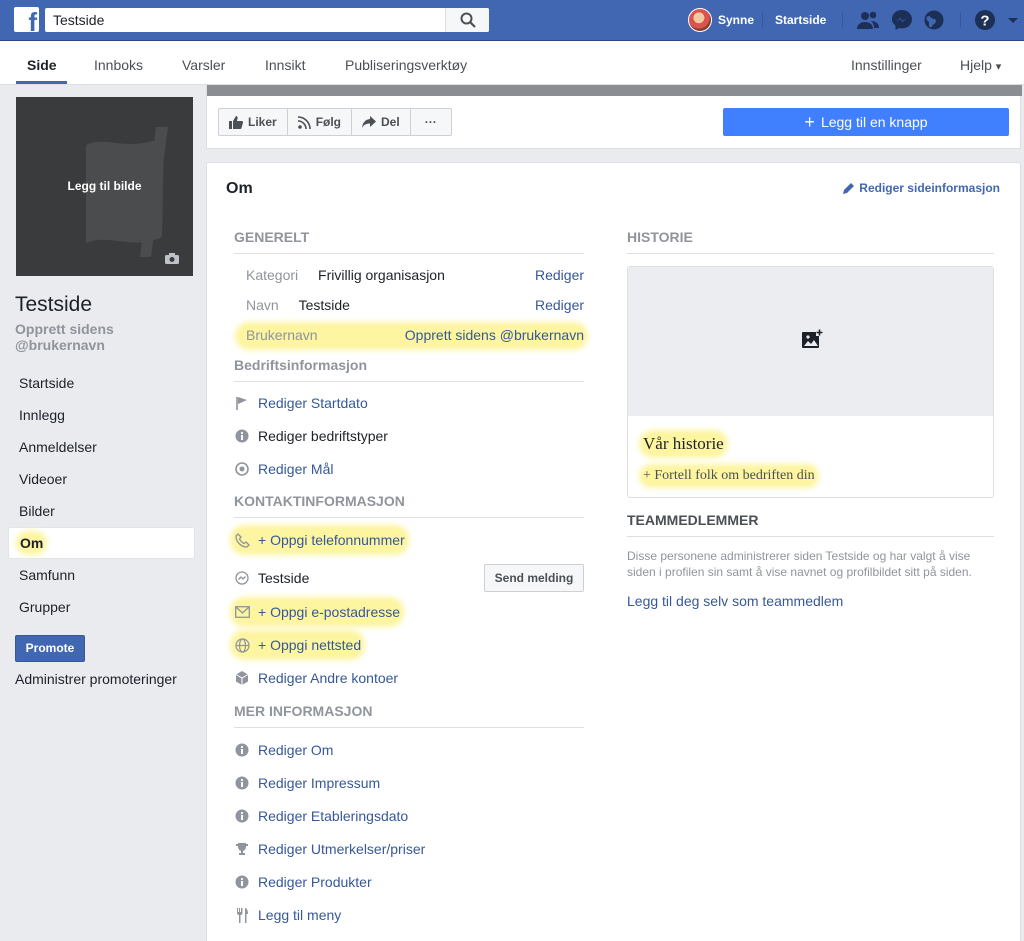 Image resolution: width=1024 pixels, height=941 pixels. What do you see at coordinates (985, 20) in the screenshot?
I see `help-icon: ?` at bounding box center [985, 20].